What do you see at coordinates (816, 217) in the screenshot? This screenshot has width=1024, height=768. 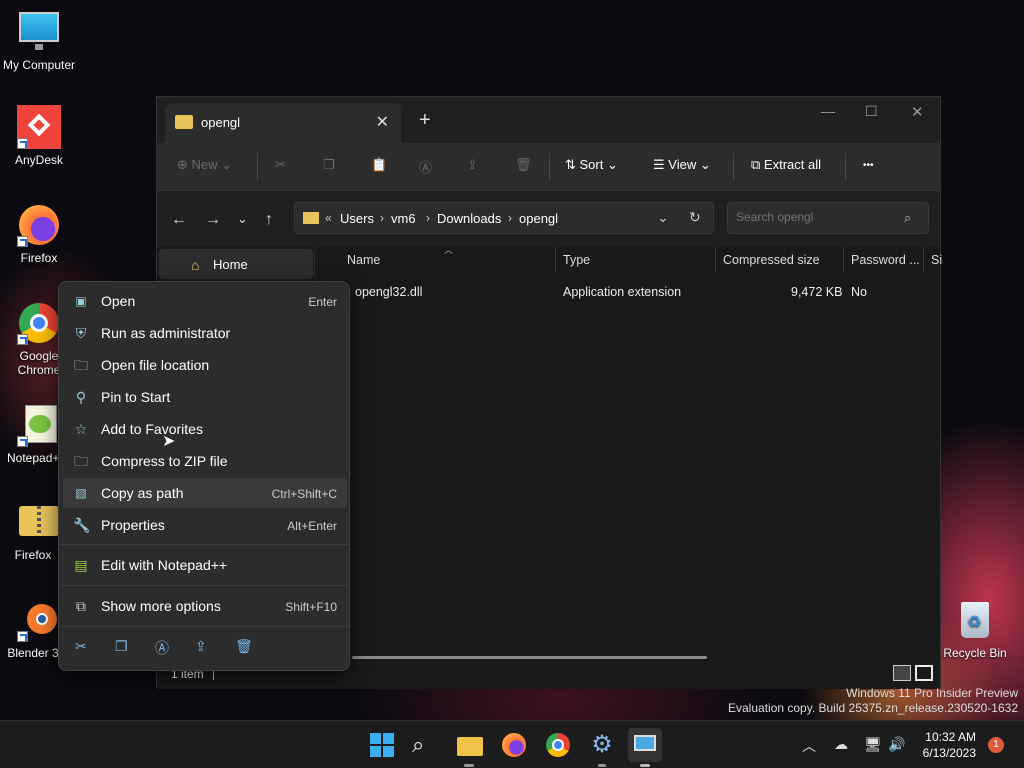 I see `search-input` at bounding box center [816, 217].